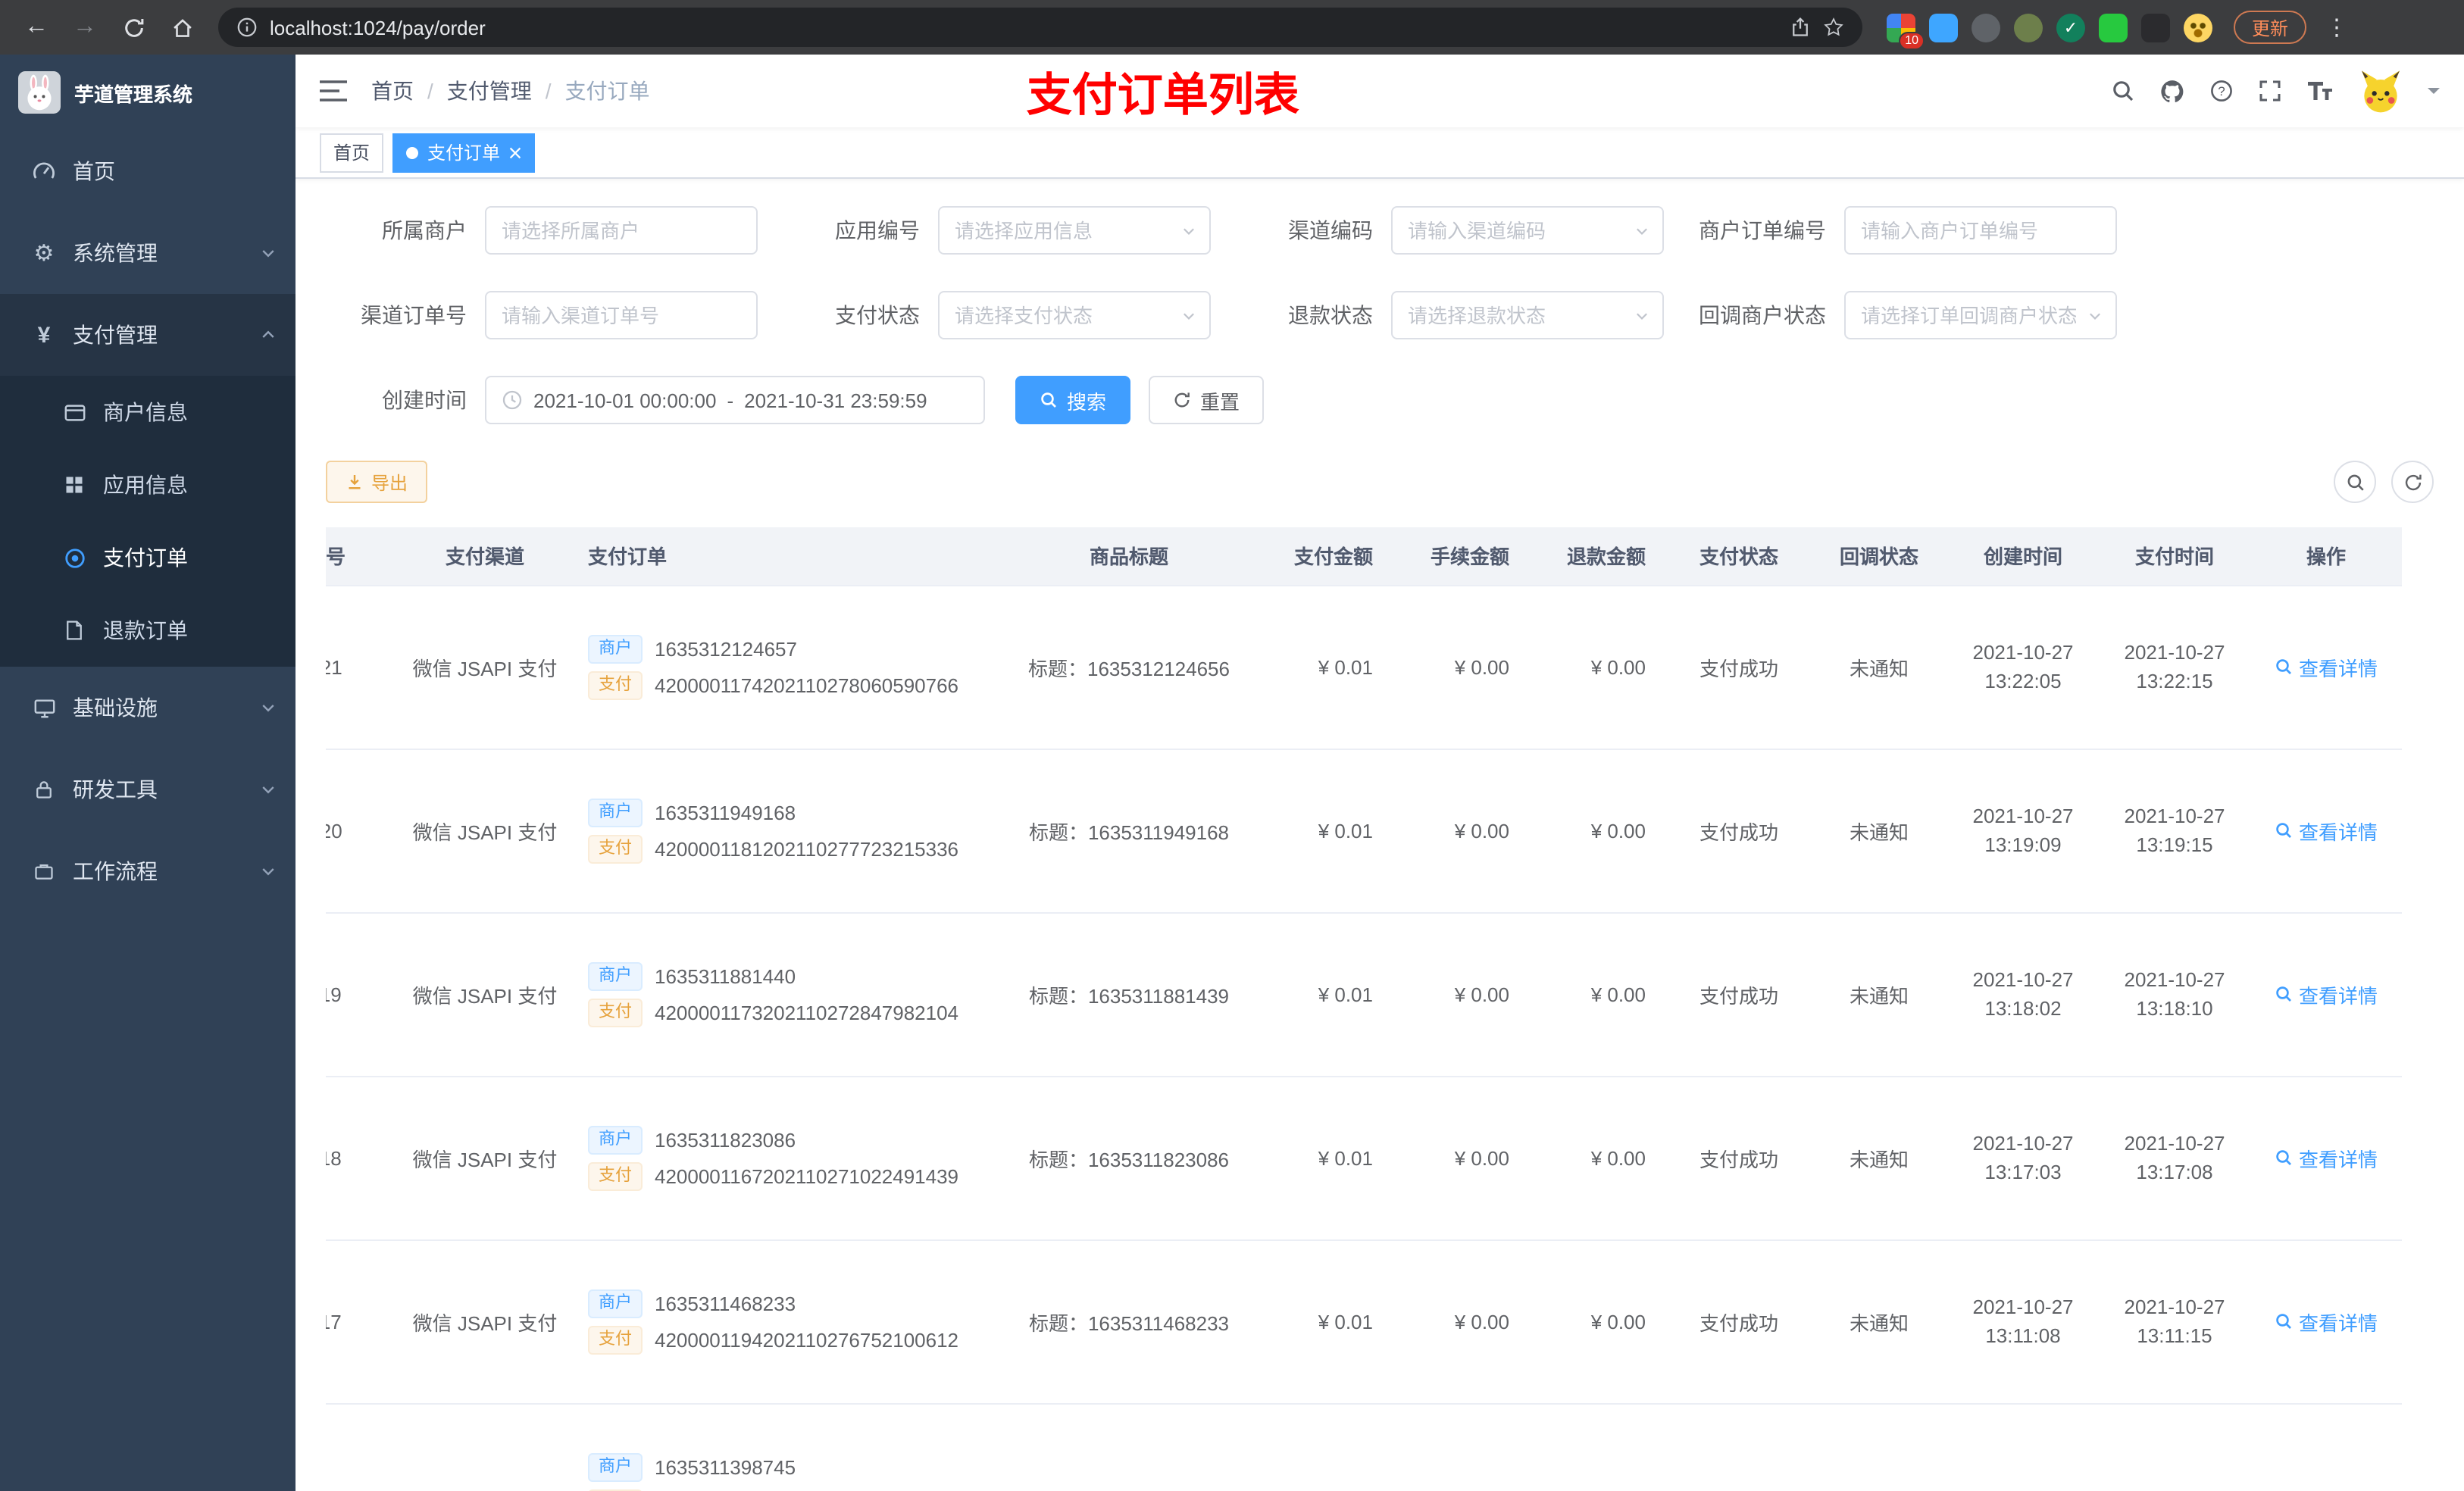  What do you see at coordinates (2270, 27) in the screenshot?
I see `chrome-update-button: 更新` at bounding box center [2270, 27].